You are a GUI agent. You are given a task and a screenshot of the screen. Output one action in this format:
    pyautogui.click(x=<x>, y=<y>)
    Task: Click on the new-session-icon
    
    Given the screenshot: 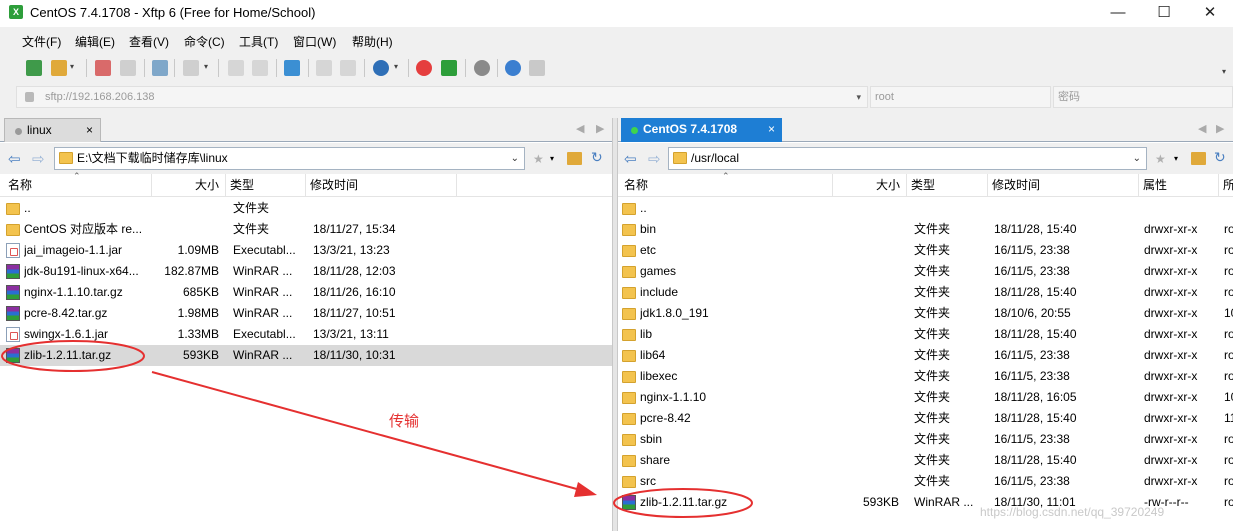 What is the action you would take?
    pyautogui.click(x=34, y=68)
    